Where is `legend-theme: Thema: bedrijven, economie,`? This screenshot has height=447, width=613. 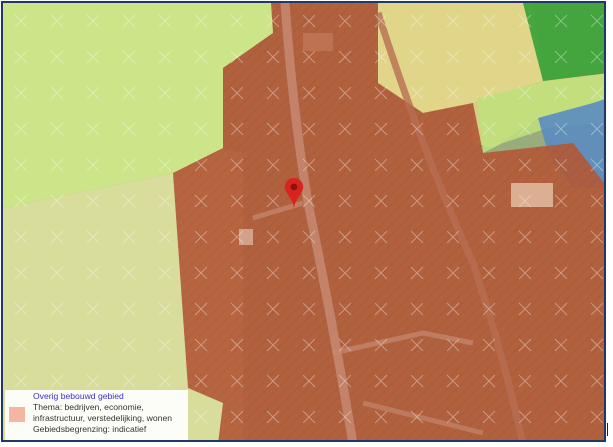 legend-theme: Thema: bedrijven, economie, is located at coordinates (88, 407).